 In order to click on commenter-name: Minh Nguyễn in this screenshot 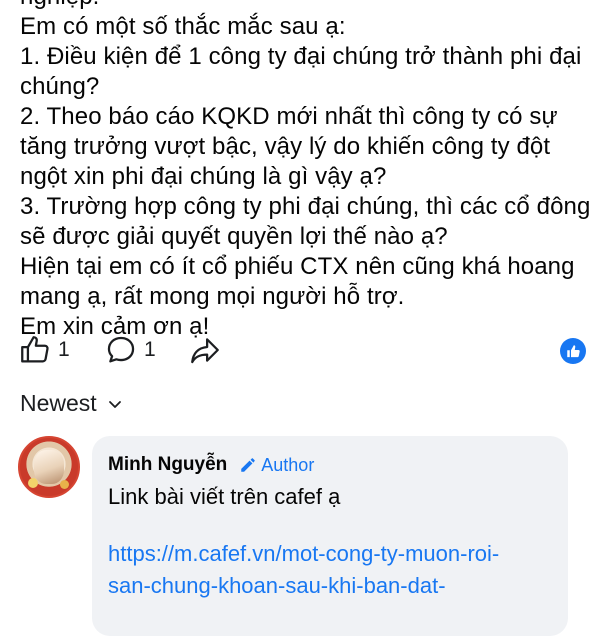, I will do `click(167, 465)`.